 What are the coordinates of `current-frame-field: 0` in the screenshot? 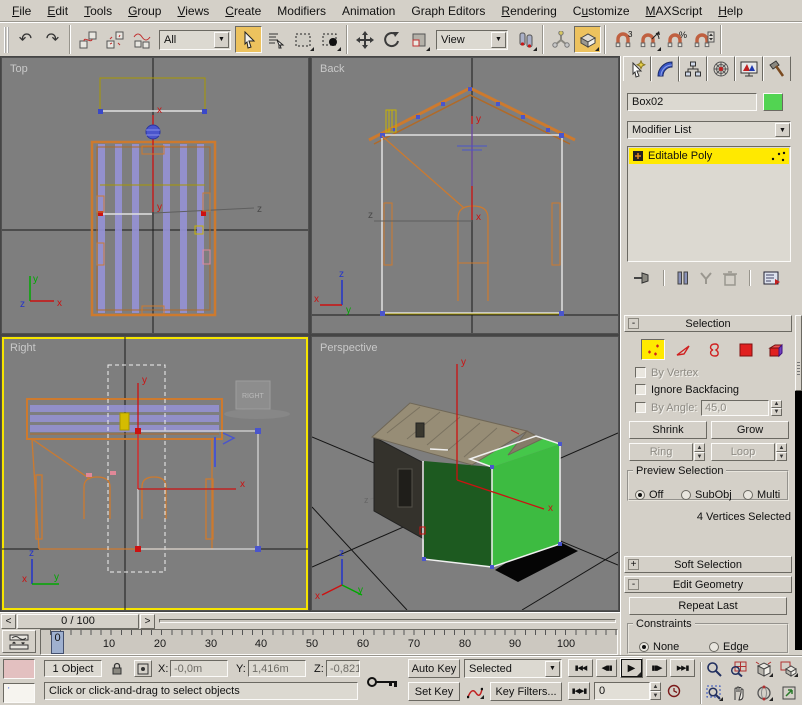 It's located at (622, 691).